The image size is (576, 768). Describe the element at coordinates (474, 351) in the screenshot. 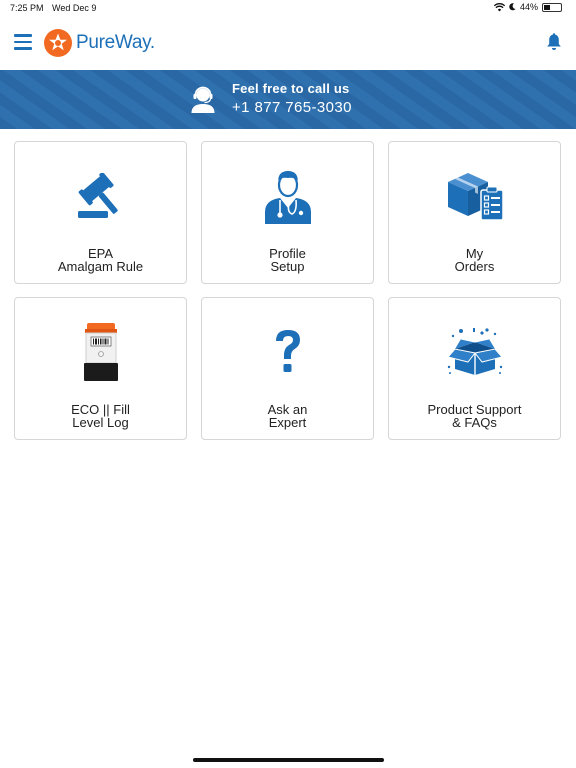

I see `open-box-icon` at that location.